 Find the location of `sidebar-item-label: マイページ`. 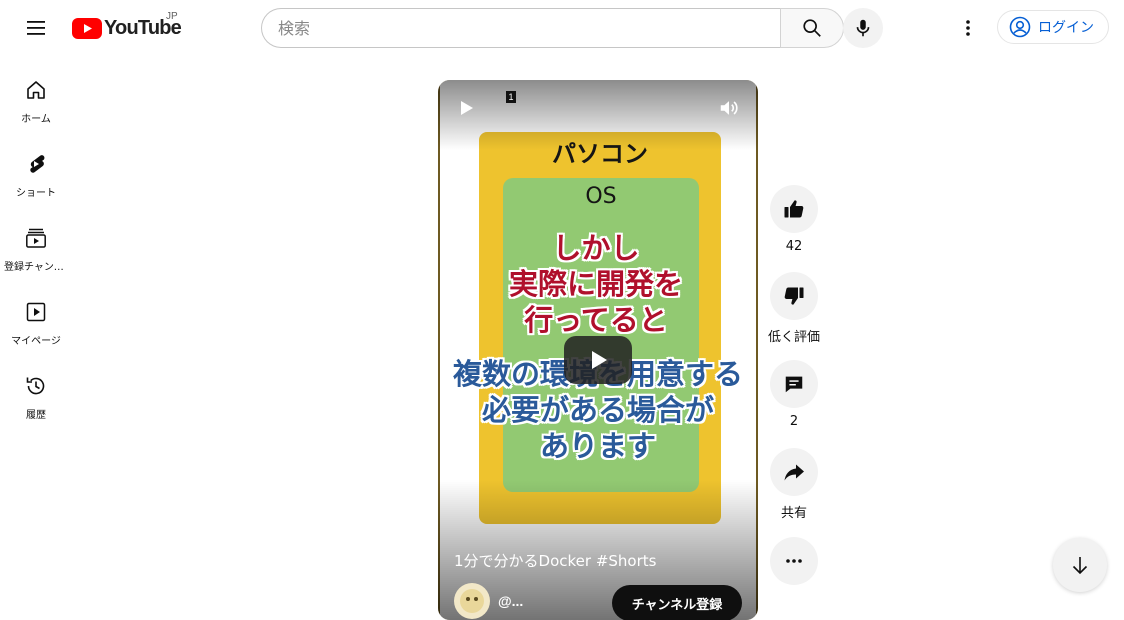

sidebar-item-label: マイページ is located at coordinates (36, 341).